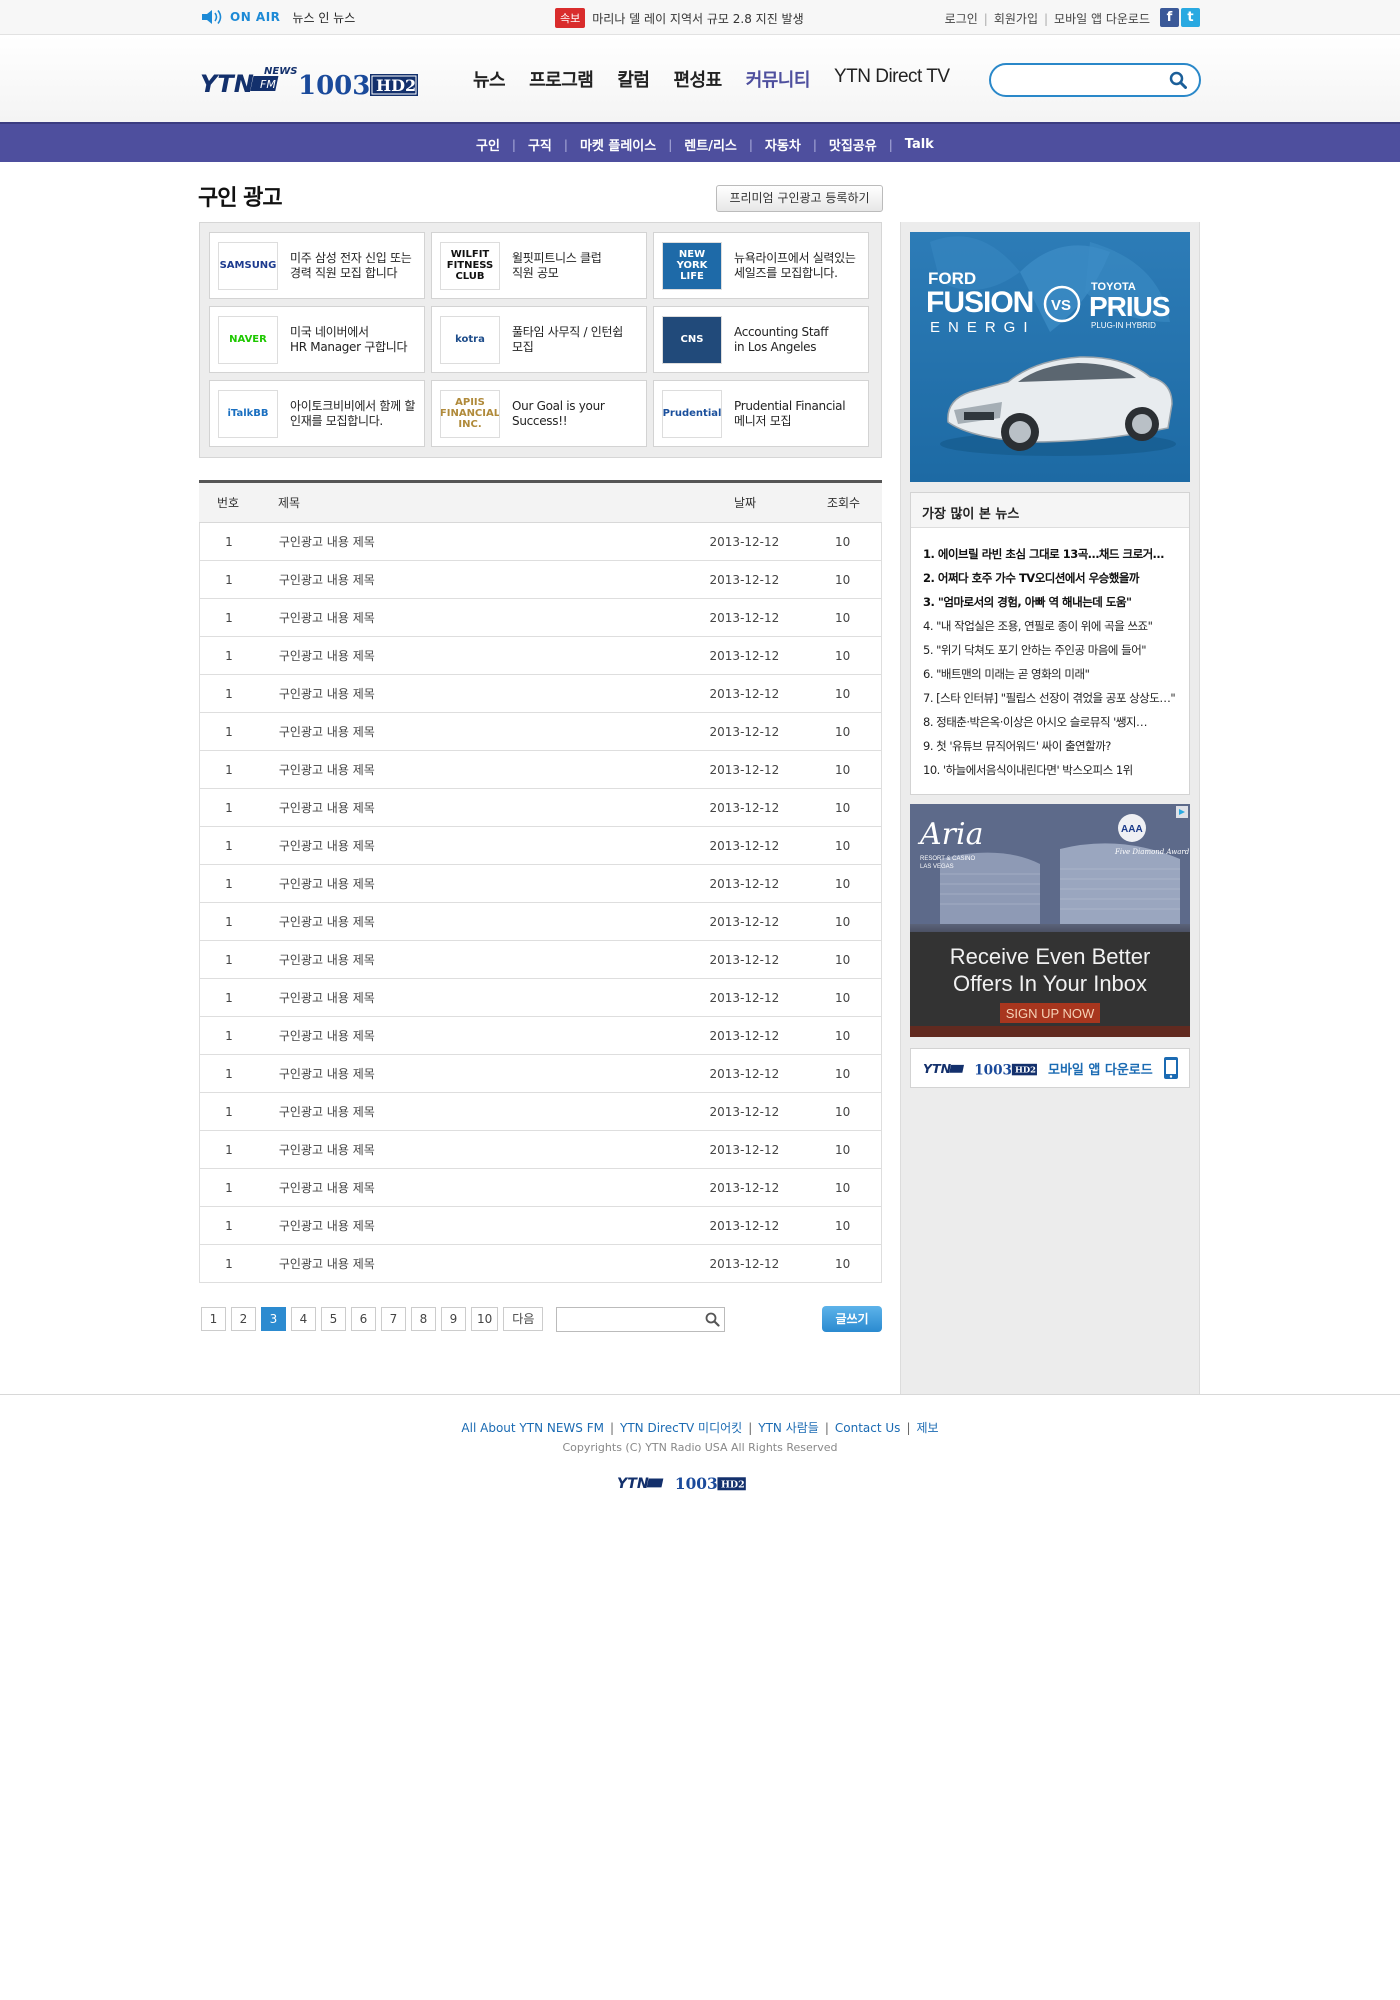 The width and height of the screenshot is (1400, 2000). What do you see at coordinates (710, 144) in the screenshot?
I see `subnav-rent-lease: 렌트/리스` at bounding box center [710, 144].